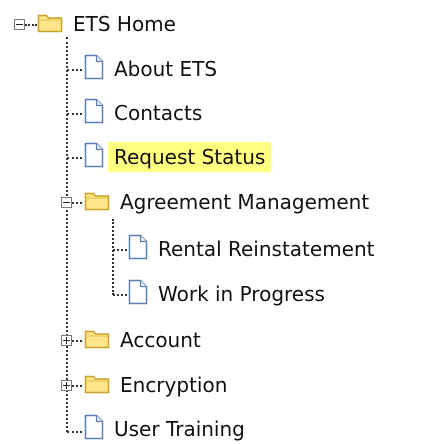 This screenshot has height=444, width=438. I want to click on expand-encryption-toggle, so click(66, 385).